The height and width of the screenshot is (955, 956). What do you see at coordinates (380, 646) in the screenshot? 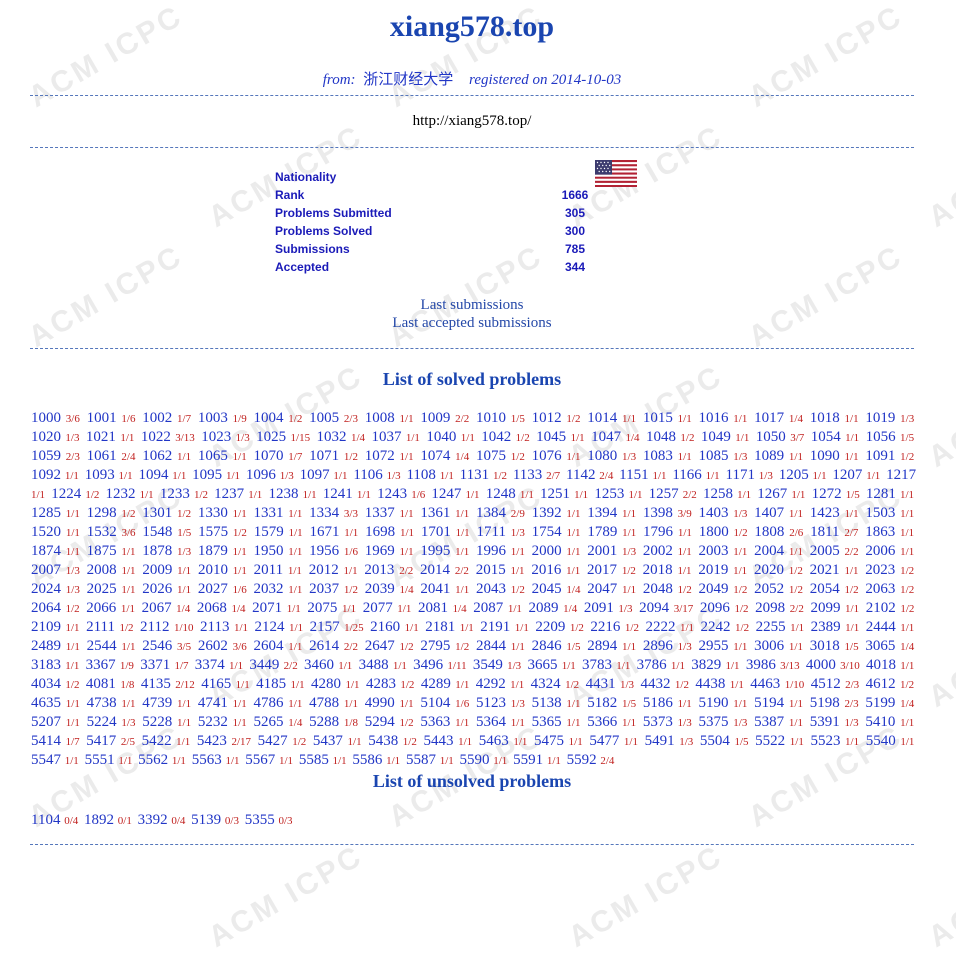
I see `problem-link: 2647` at bounding box center [380, 646].